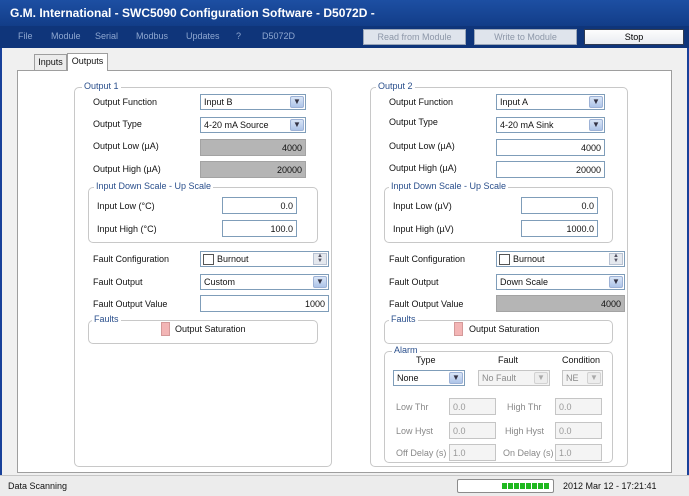 This screenshot has width=689, height=496. What do you see at coordinates (406, 350) in the screenshot?
I see `alarm-title: Alarm` at bounding box center [406, 350].